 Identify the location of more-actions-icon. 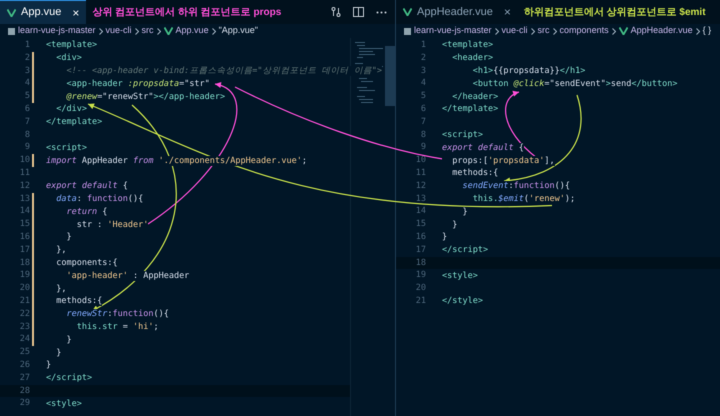
(381, 12).